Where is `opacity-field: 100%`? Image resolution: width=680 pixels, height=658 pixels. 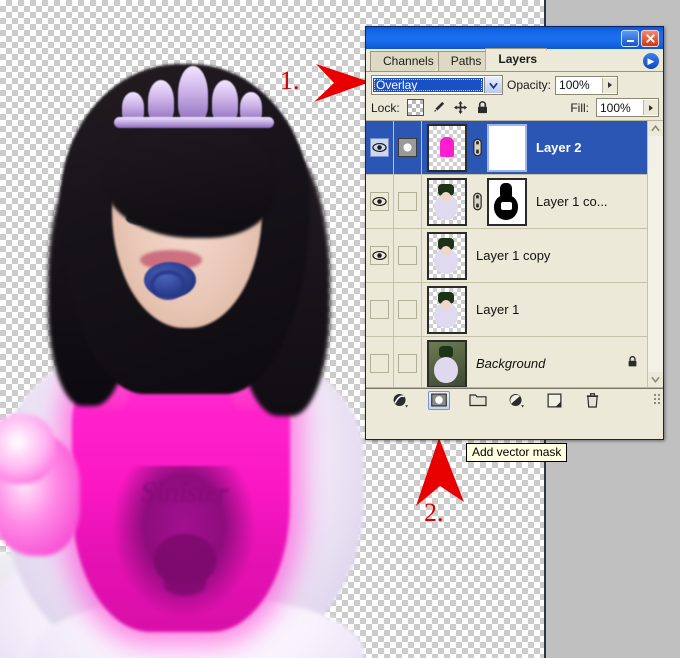 opacity-field: 100% is located at coordinates (587, 85).